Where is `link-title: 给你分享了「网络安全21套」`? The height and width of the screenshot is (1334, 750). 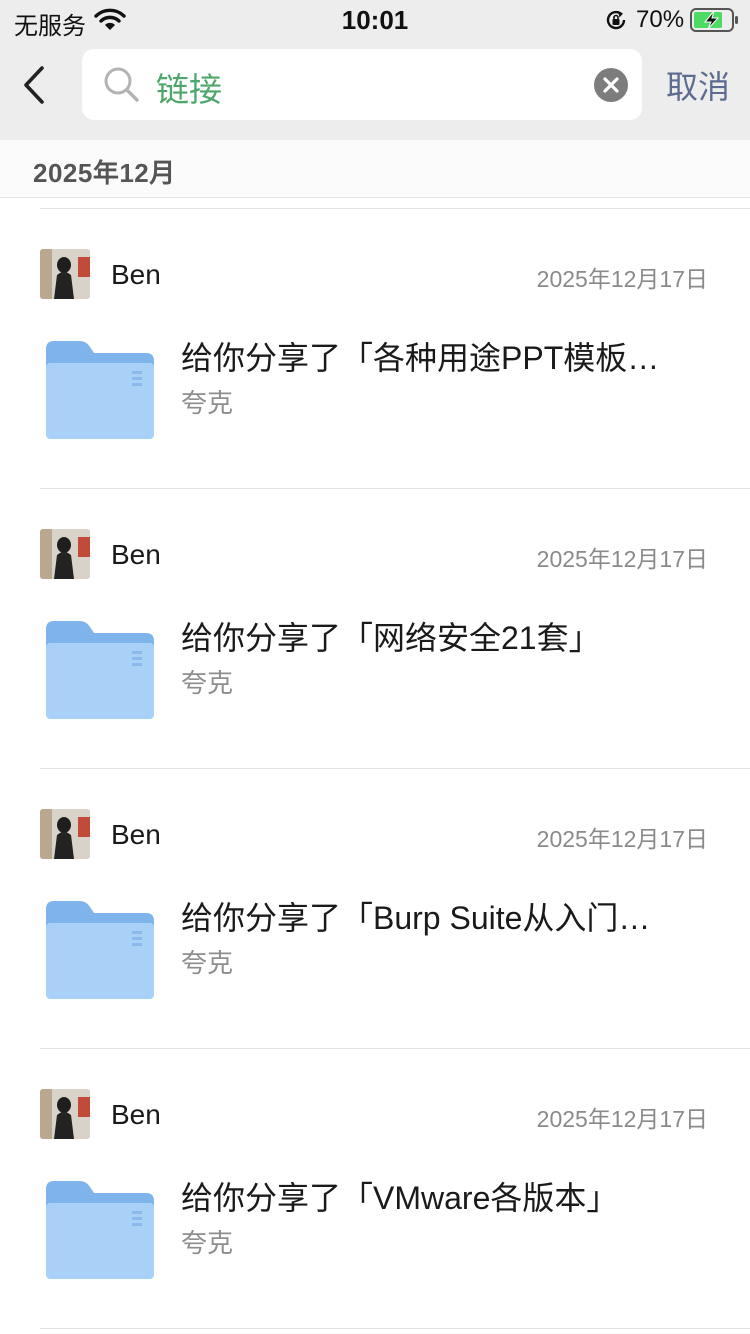
link-title: 给你分享了「网络安全21套」 is located at coordinates (391, 638).